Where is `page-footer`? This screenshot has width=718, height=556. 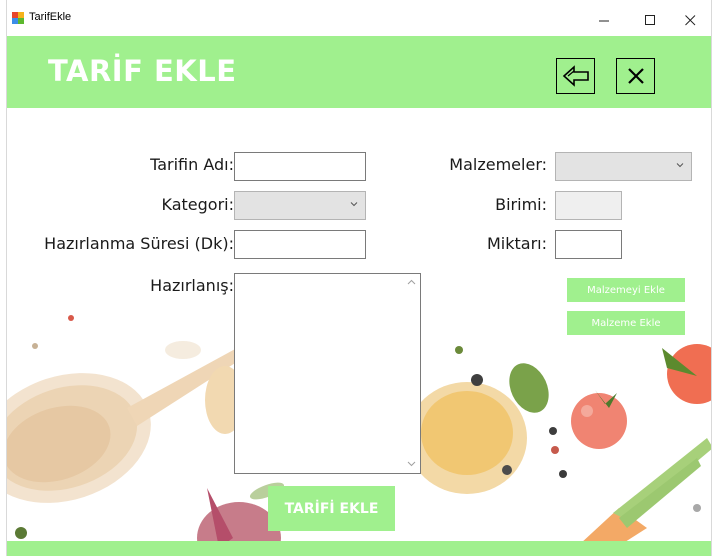 page-footer is located at coordinates (359, 548).